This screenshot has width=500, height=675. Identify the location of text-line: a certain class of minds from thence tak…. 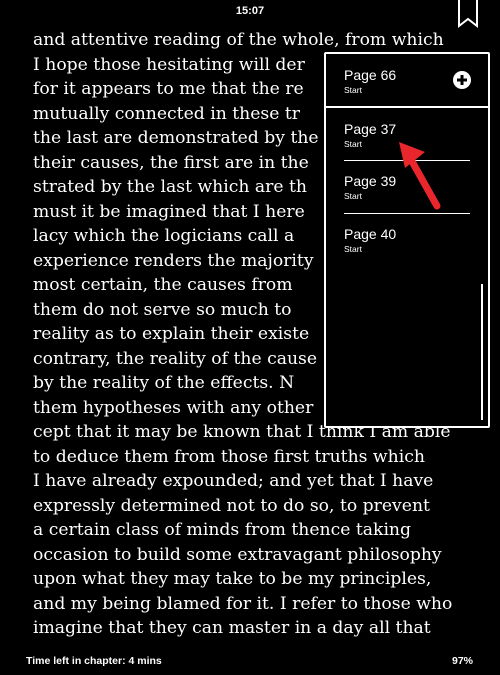
(222, 530).